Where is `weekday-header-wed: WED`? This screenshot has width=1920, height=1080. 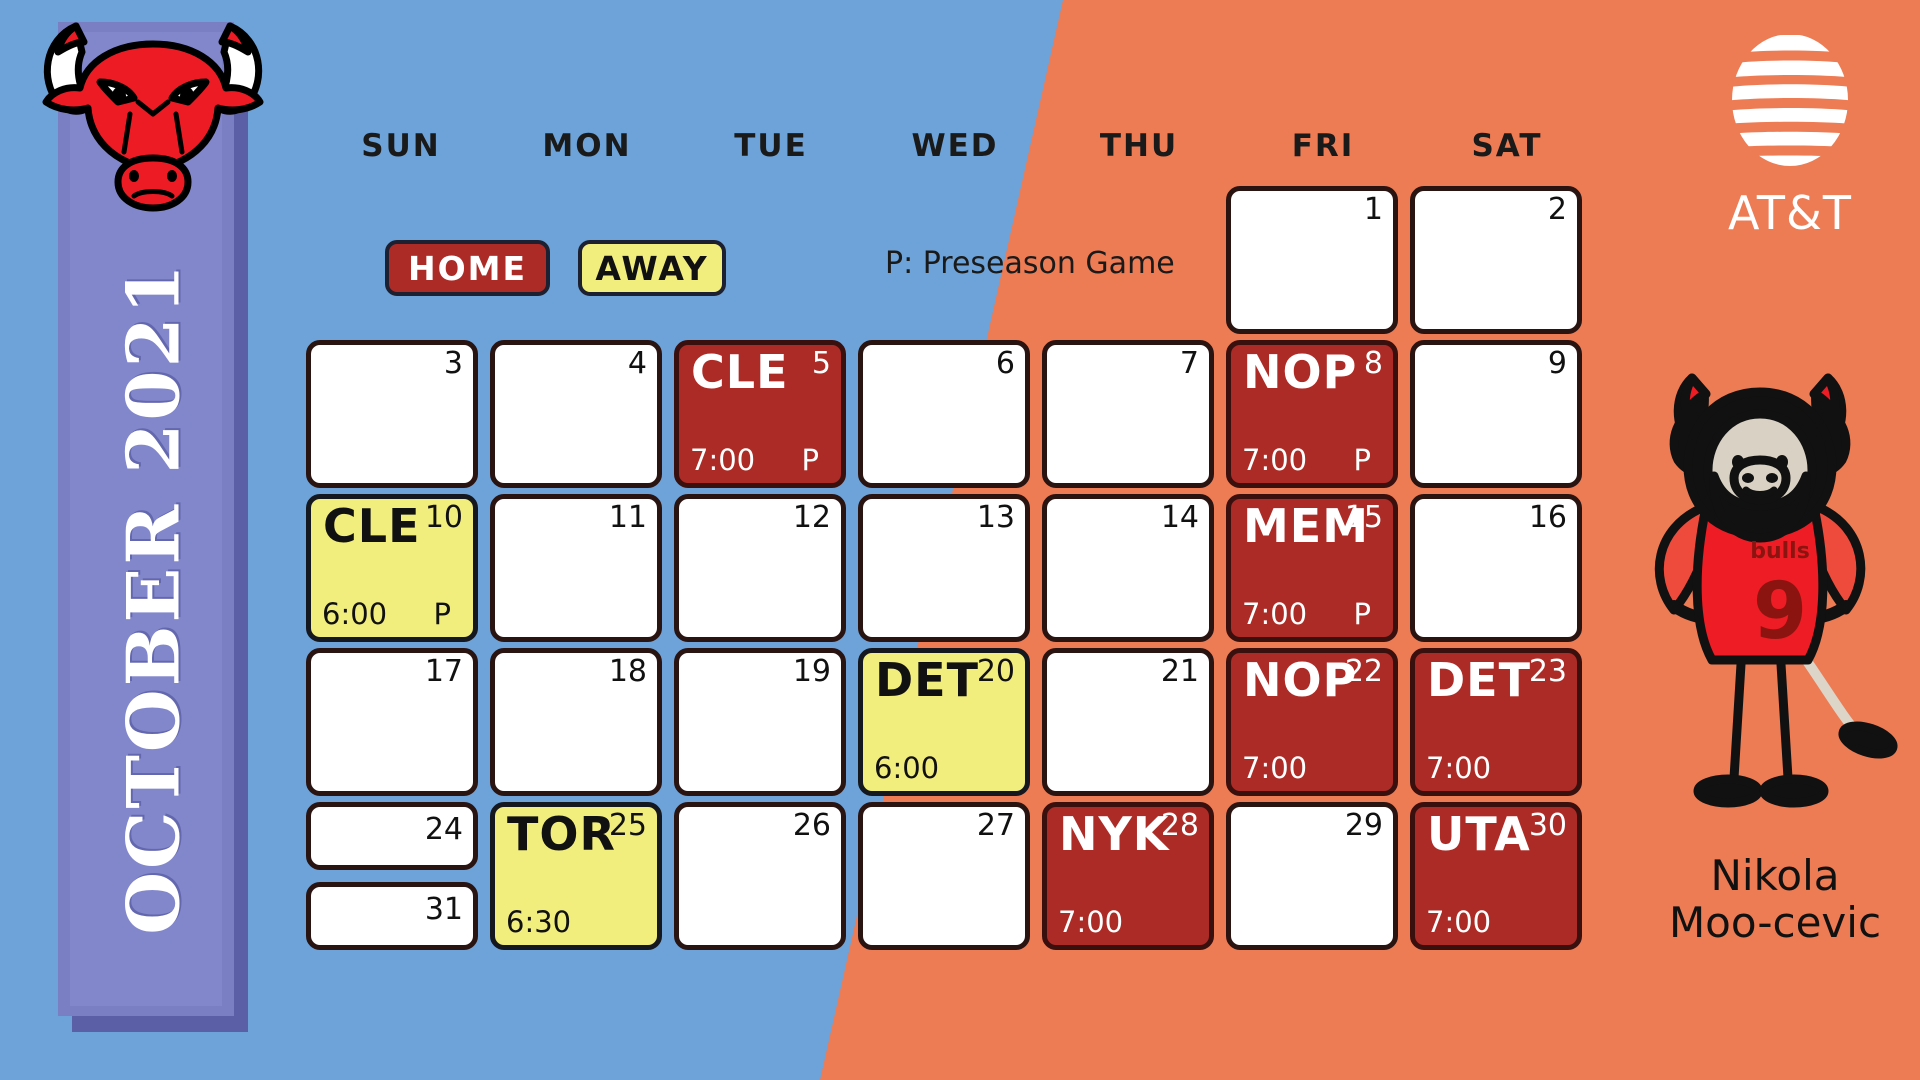 weekday-header-wed: WED is located at coordinates (955, 146).